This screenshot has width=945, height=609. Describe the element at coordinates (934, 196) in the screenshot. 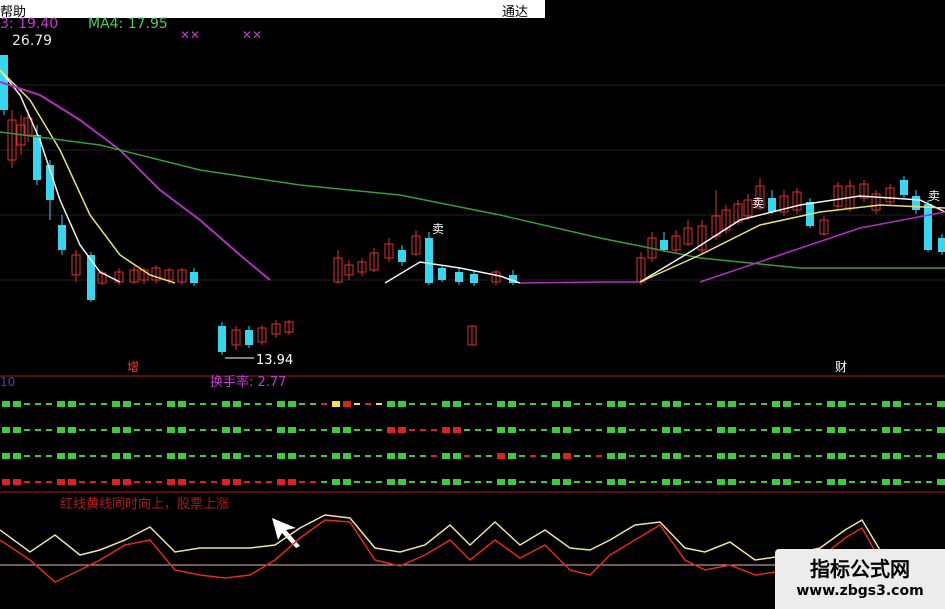

I see `sell-signal-3: 卖` at that location.